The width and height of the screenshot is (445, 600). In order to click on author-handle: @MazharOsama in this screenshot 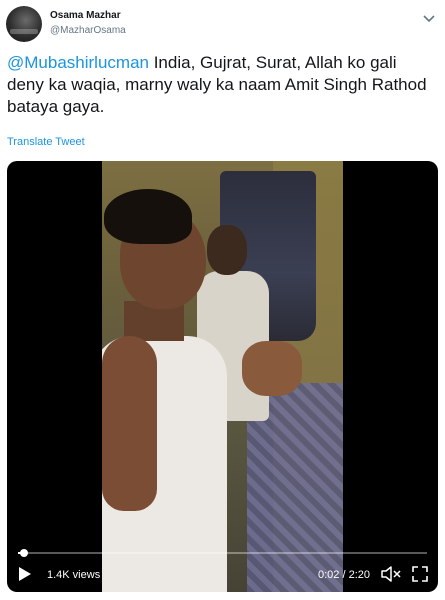, I will do `click(88, 30)`.